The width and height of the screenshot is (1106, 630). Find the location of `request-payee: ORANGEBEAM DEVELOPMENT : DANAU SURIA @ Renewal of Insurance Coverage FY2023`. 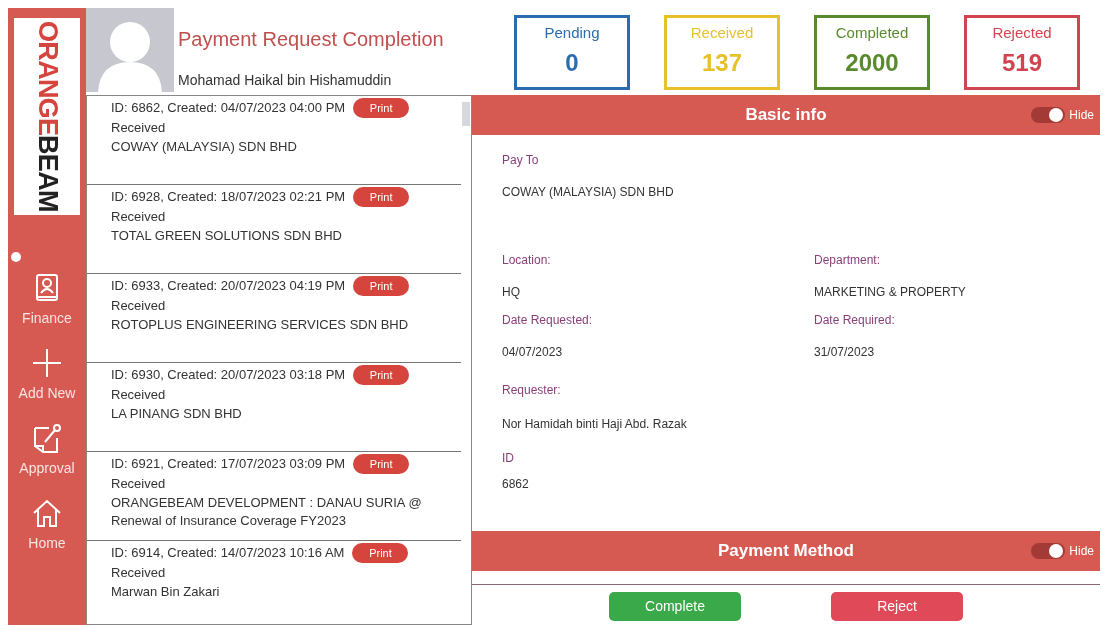

request-payee: ORANGEBEAM DEVELOPMENT : DANAU SURIA @ Renewal of Insurance Coverage FY2023 is located at coordinates (267, 512).